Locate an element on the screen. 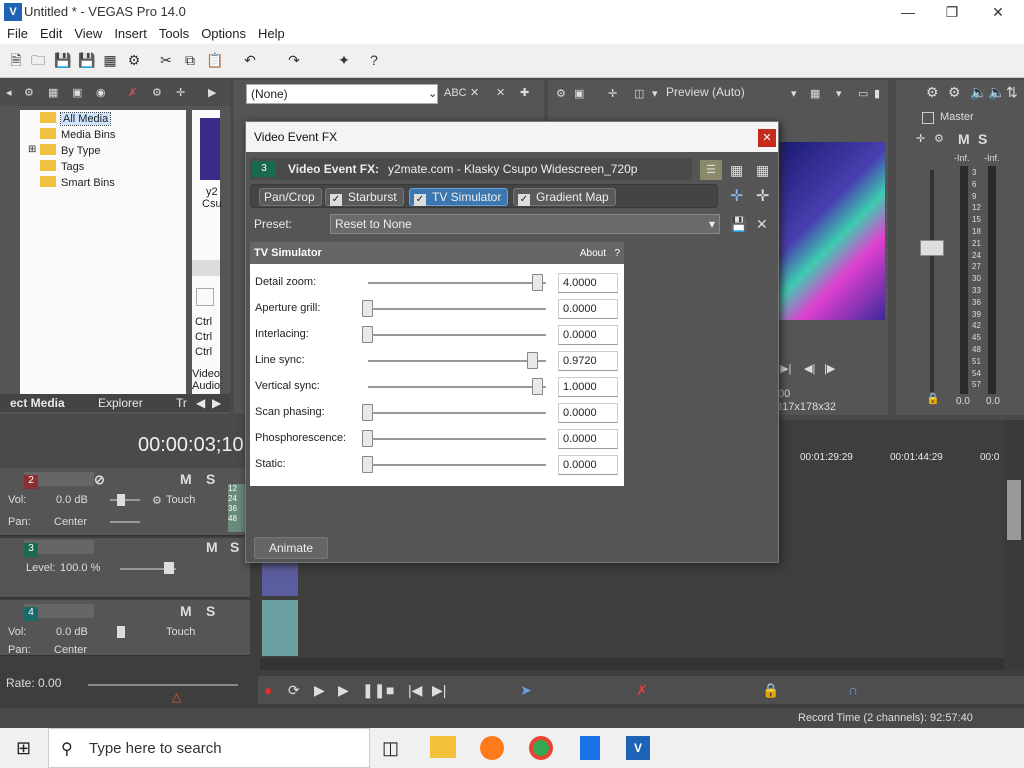  tab-project-media: ect Media is located at coordinates (37, 403).